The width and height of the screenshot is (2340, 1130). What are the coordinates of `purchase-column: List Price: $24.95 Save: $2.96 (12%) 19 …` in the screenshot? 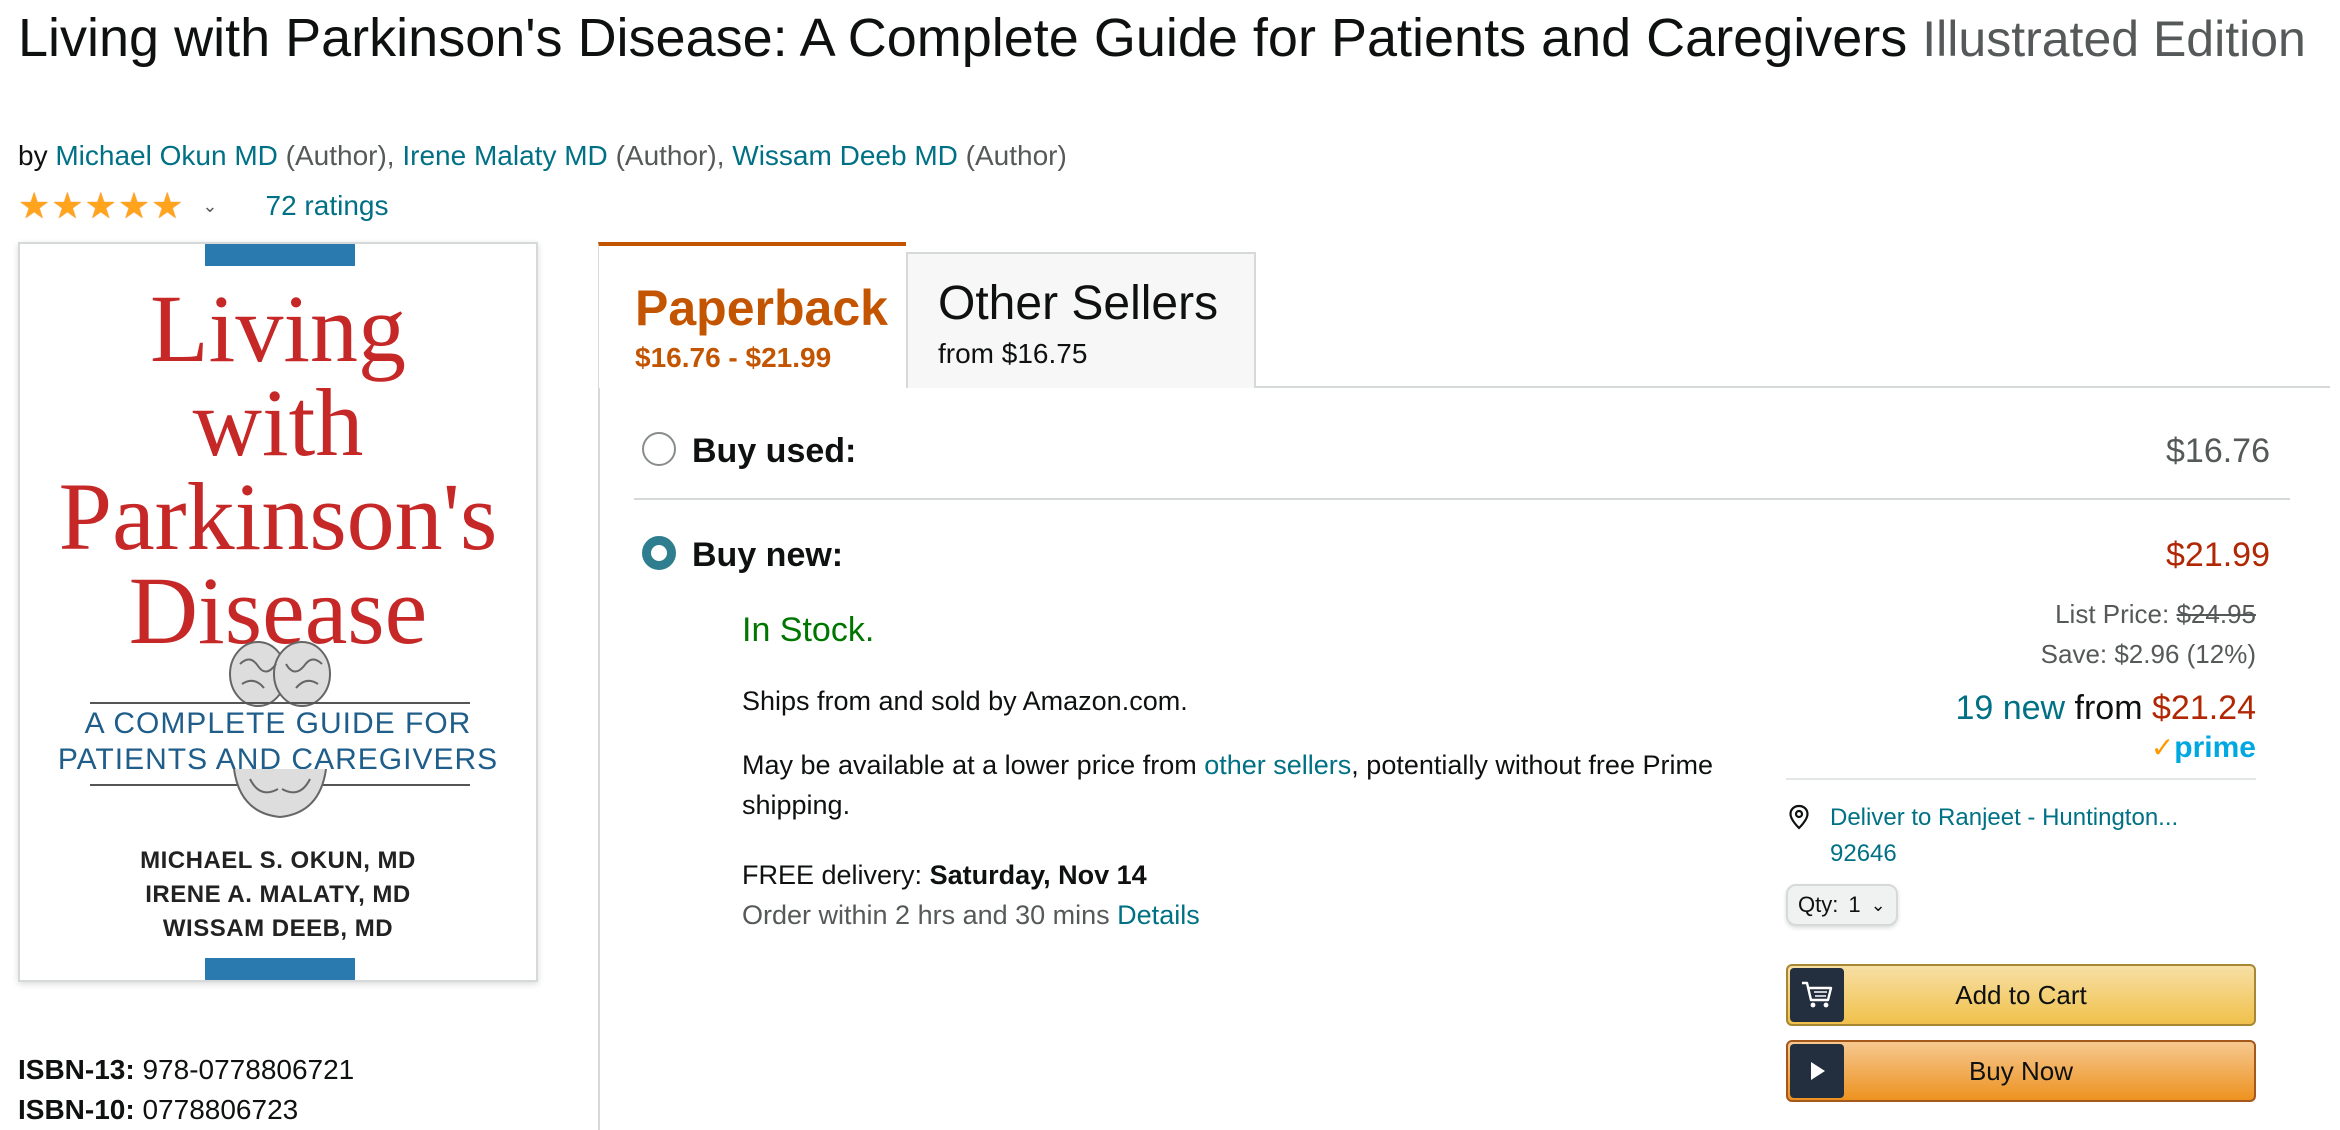 It's located at (2021, 848).